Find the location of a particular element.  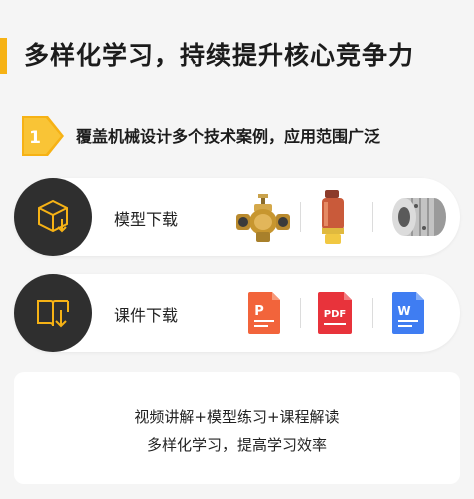

pdf-file-icon: PDF is located at coordinates (336, 313).